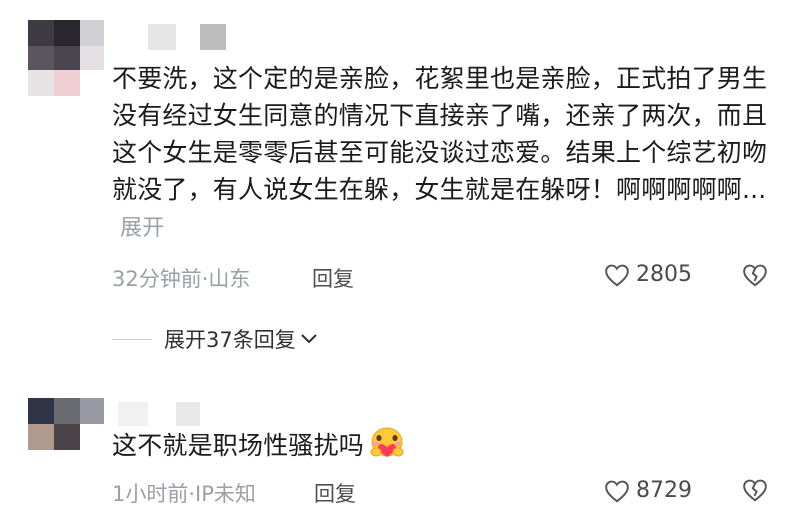 This screenshot has width=800, height=523. I want to click on comment-text: 这不就是职场性骚扰吗, so click(442, 448).